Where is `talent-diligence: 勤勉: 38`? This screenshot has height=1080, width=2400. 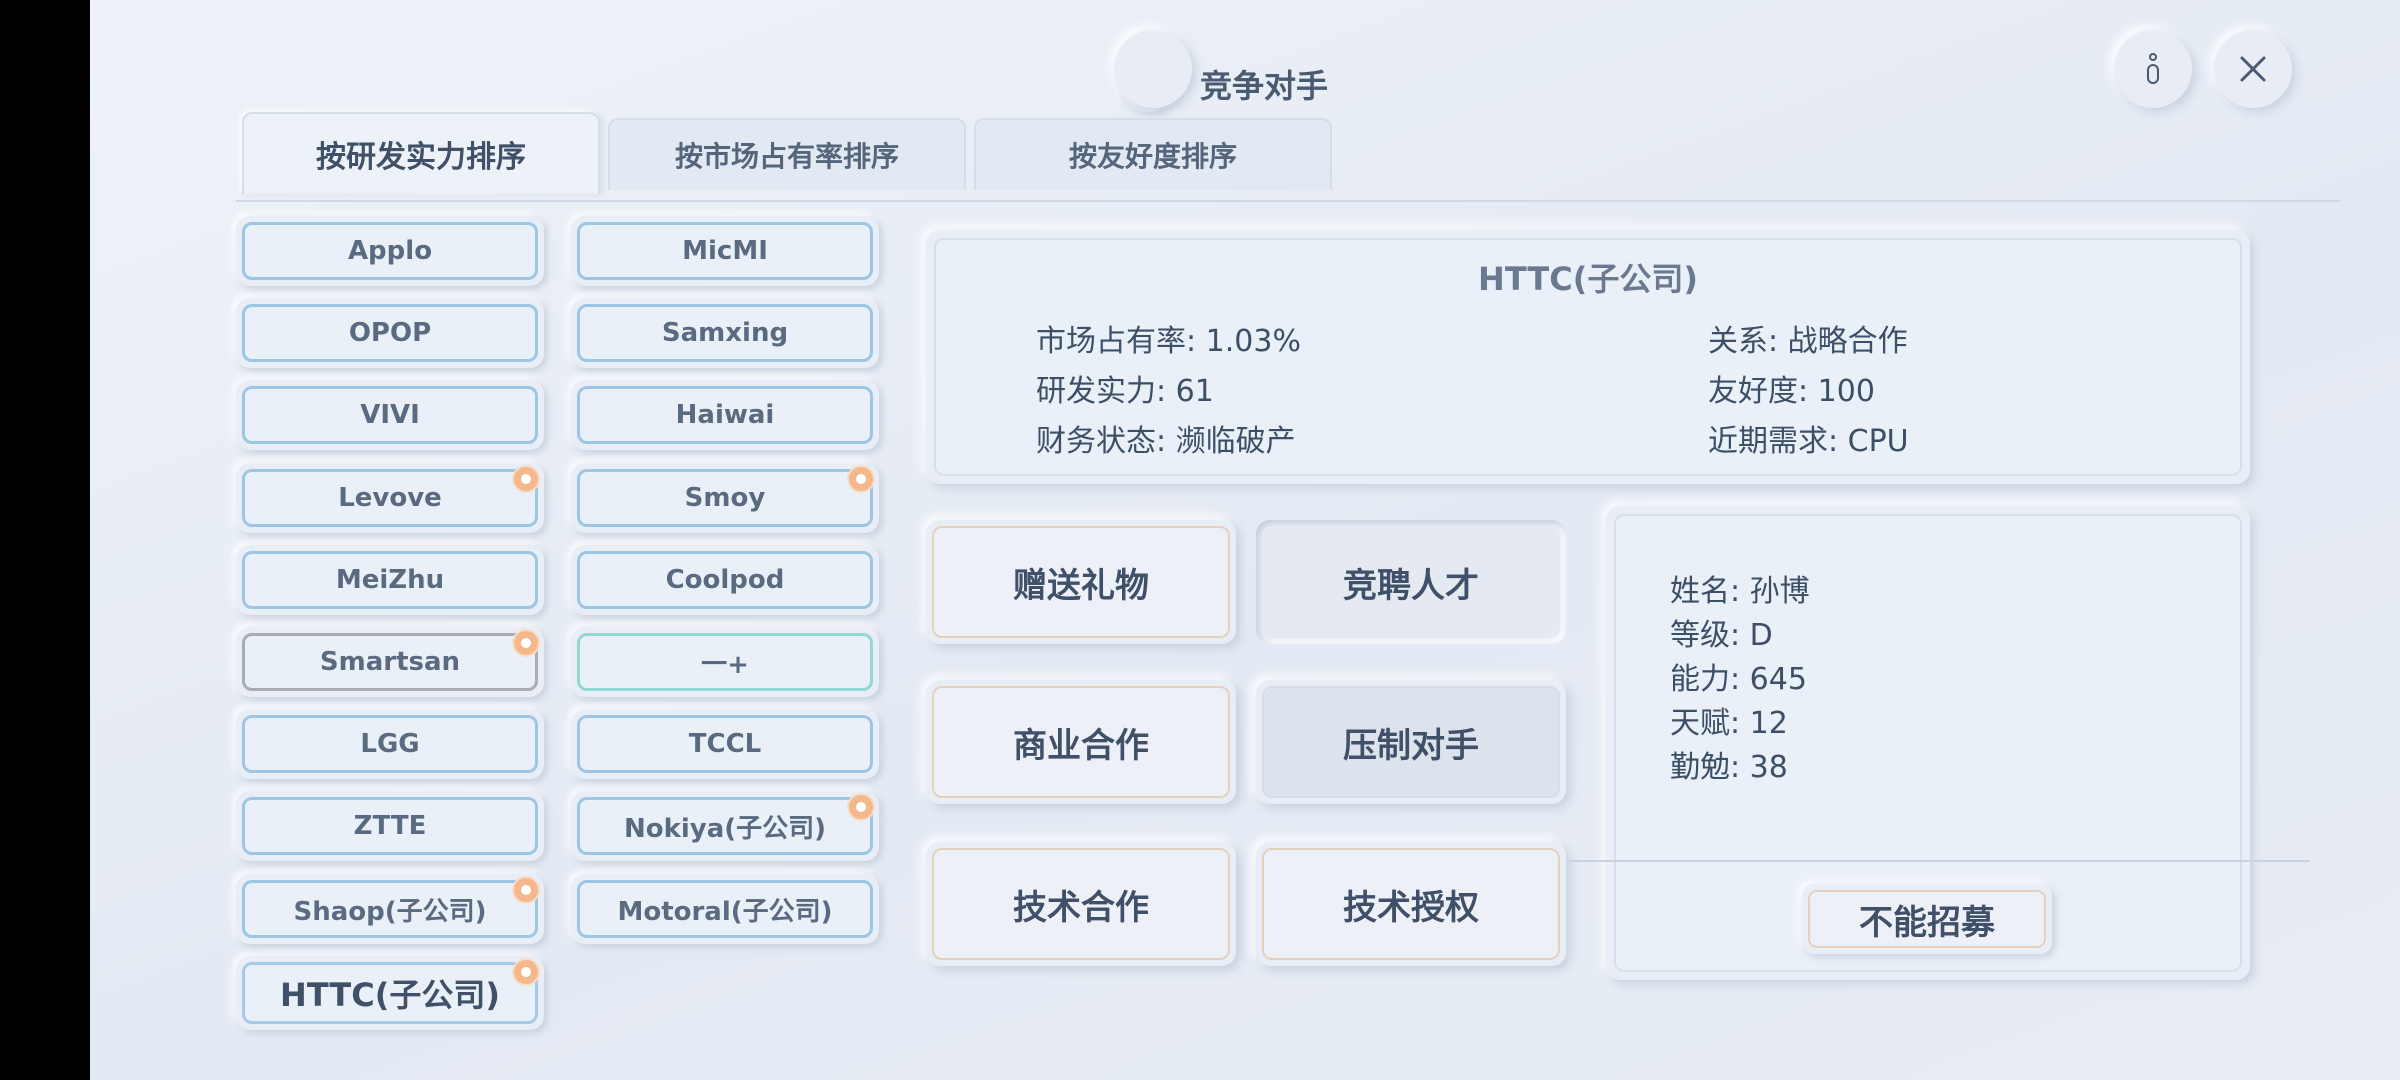
talent-diligence: 勤勉: 38 is located at coordinates (1729, 767).